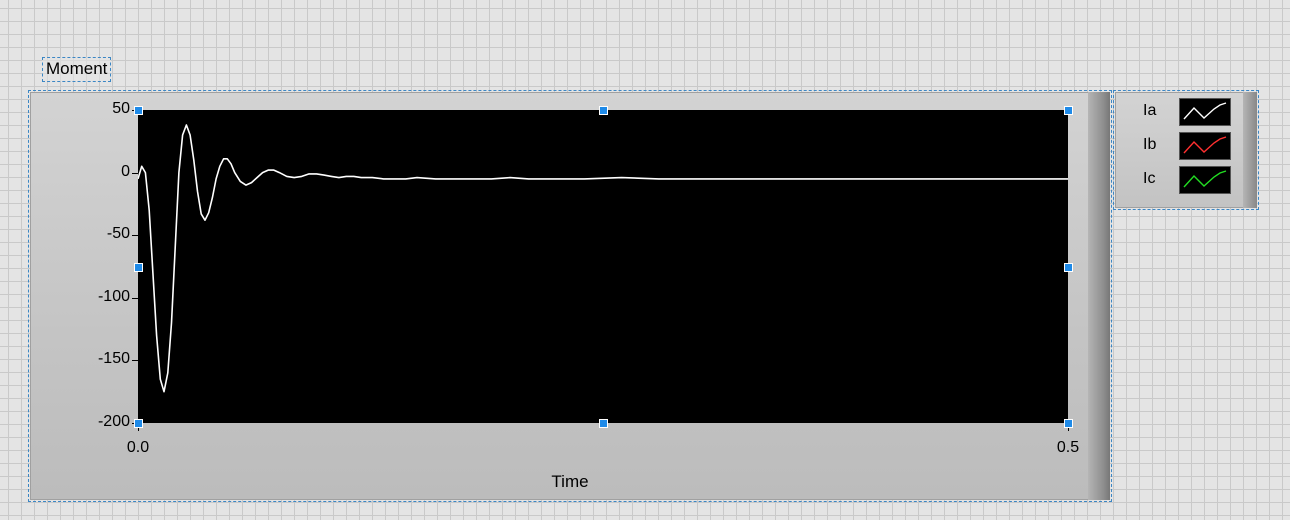 The image size is (1290, 520). Describe the element at coordinates (1149, 178) in the screenshot. I see `legend-item-label: Ic` at that location.